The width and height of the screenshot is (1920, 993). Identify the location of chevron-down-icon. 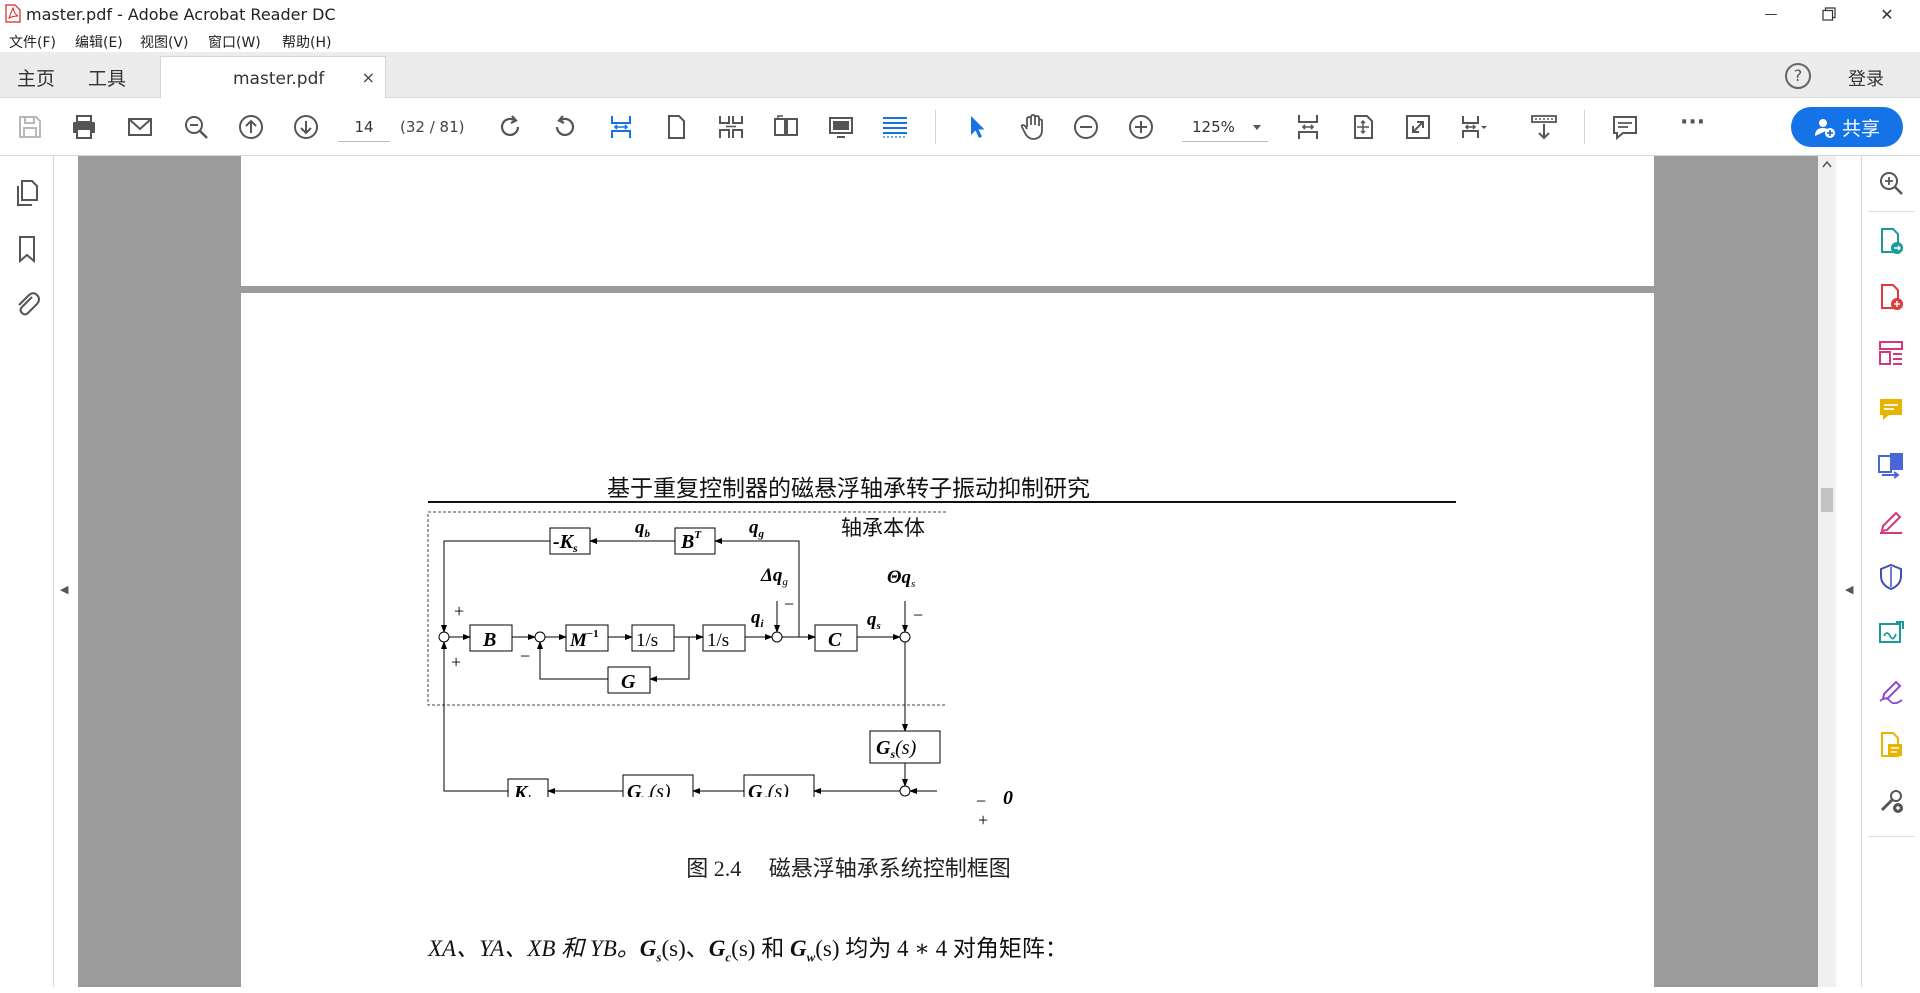
(1257, 127).